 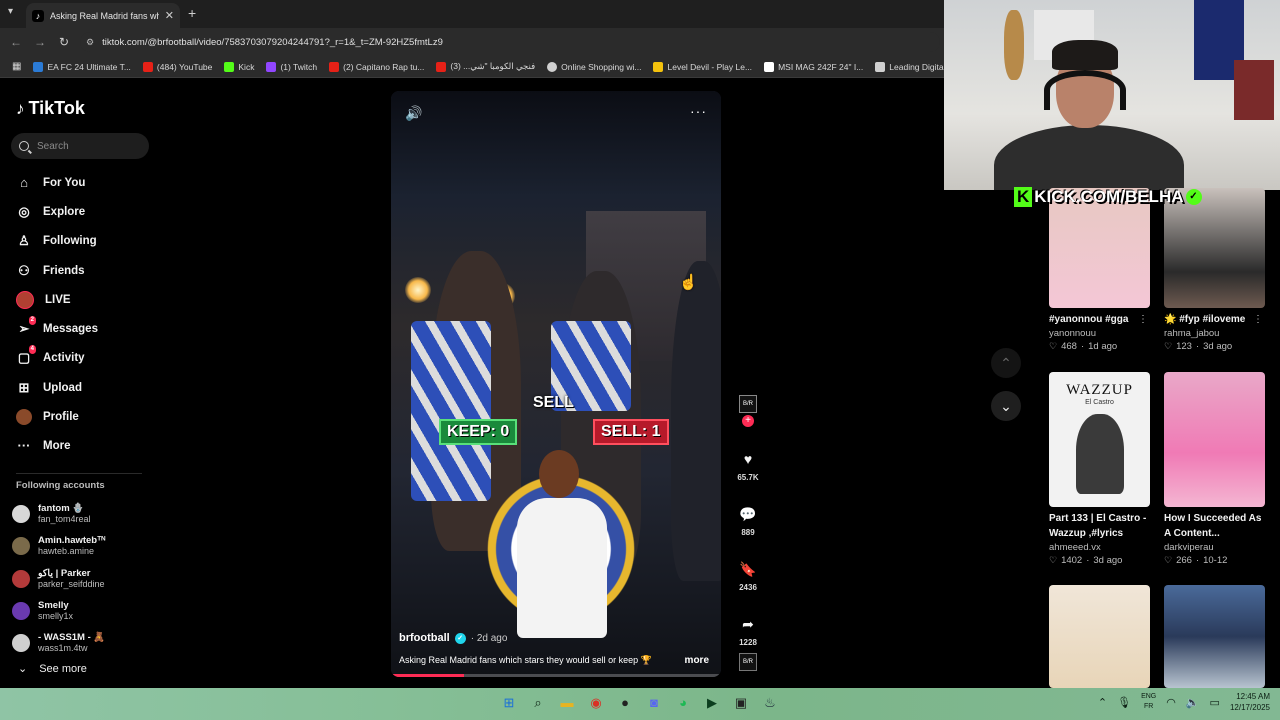 What do you see at coordinates (40, 42) in the screenshot?
I see `forward-icon: →` at bounding box center [40, 42].